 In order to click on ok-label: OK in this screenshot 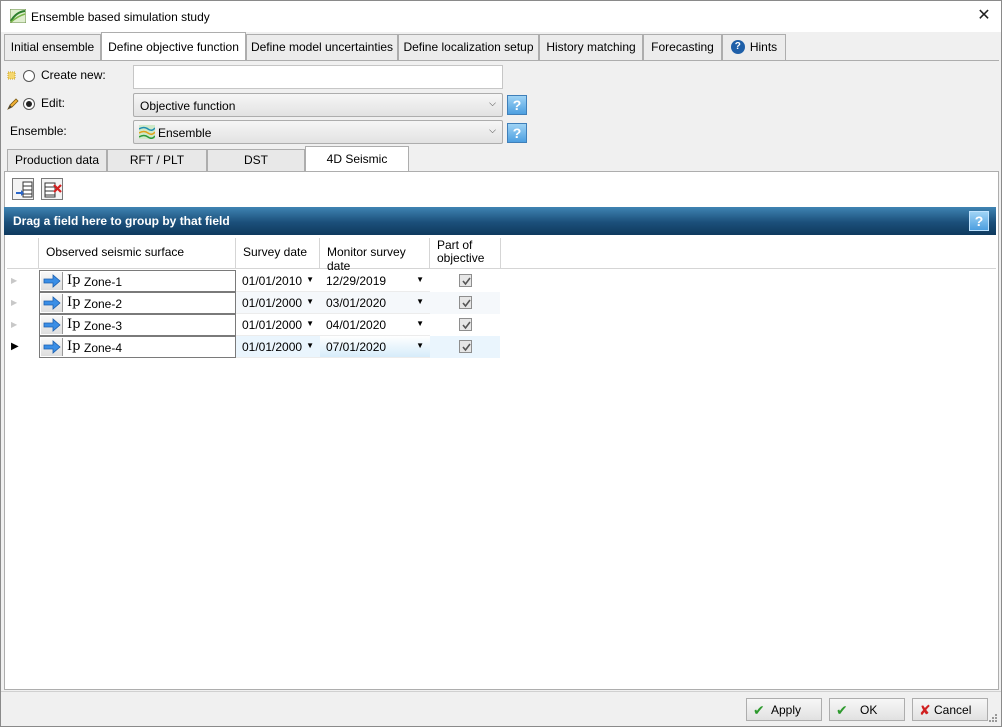, I will do `click(869, 710)`.